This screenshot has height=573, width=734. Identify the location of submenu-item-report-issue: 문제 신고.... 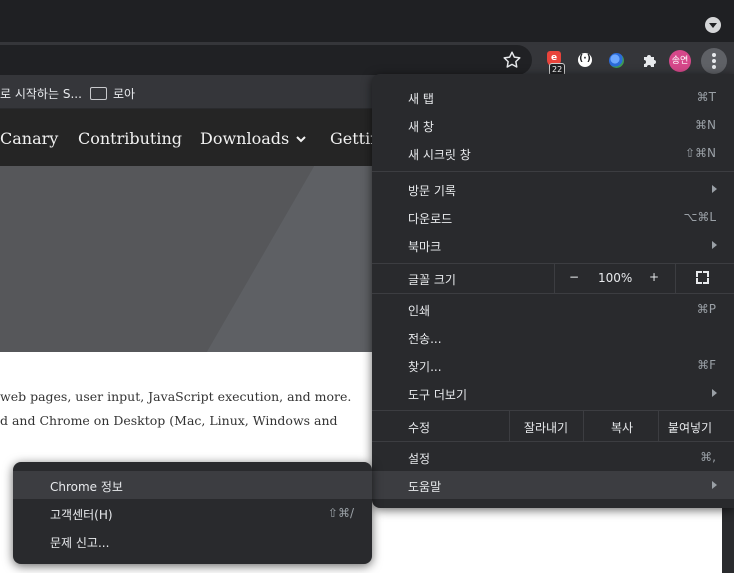
(192, 541).